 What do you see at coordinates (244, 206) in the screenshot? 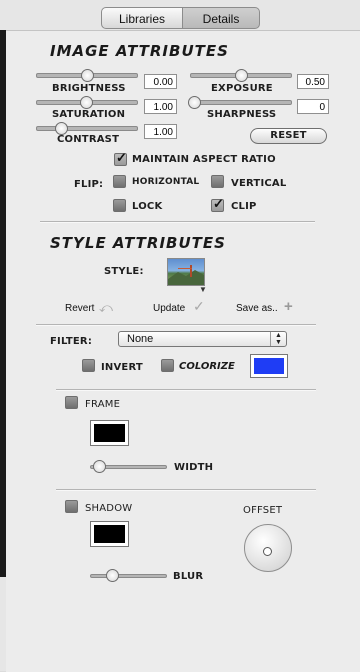
I see `clip-label: CLIP` at bounding box center [244, 206].